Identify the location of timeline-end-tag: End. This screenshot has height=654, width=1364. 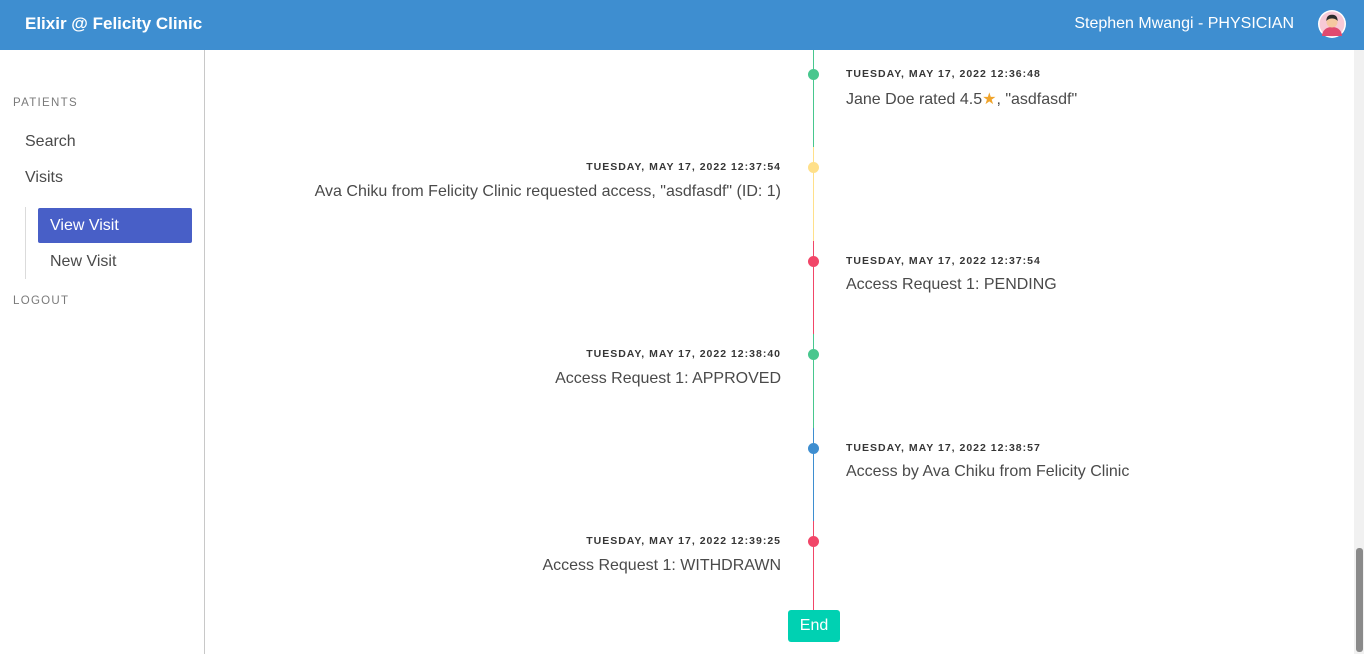
(814, 626).